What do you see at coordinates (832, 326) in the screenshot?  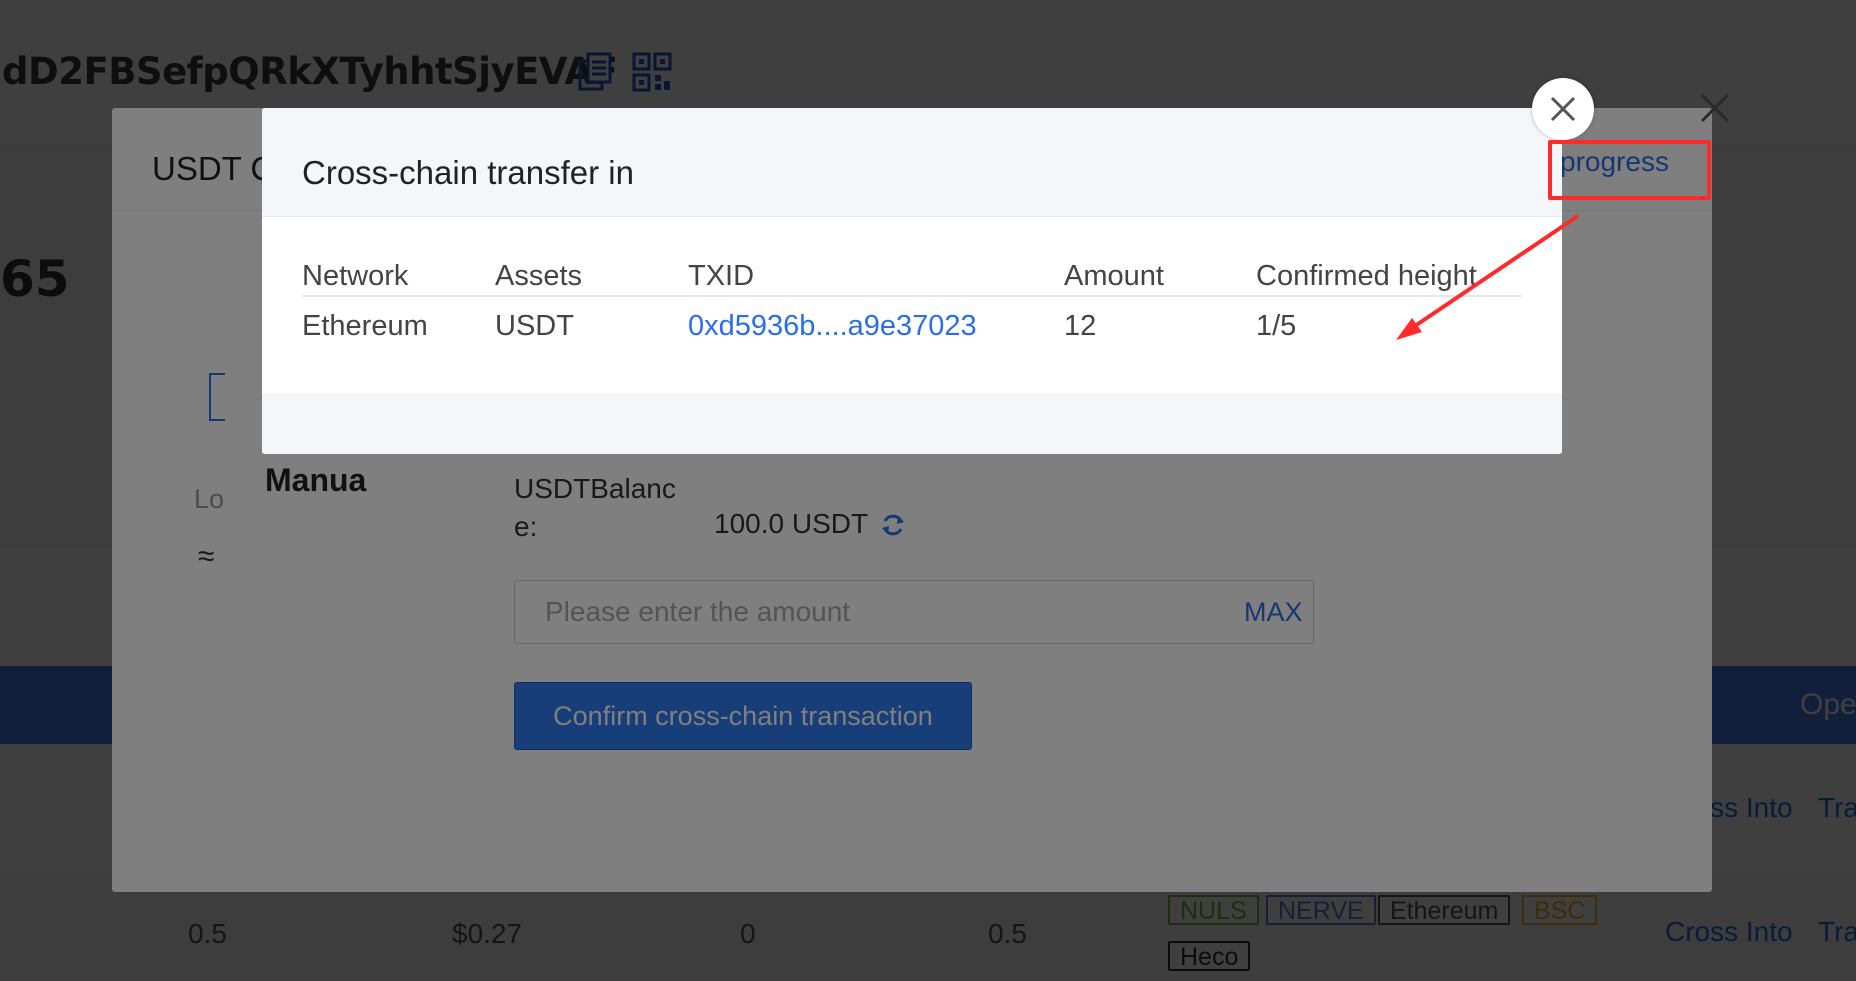 I see `row-txid-link: 0xd5936b....a9e37023` at bounding box center [832, 326].